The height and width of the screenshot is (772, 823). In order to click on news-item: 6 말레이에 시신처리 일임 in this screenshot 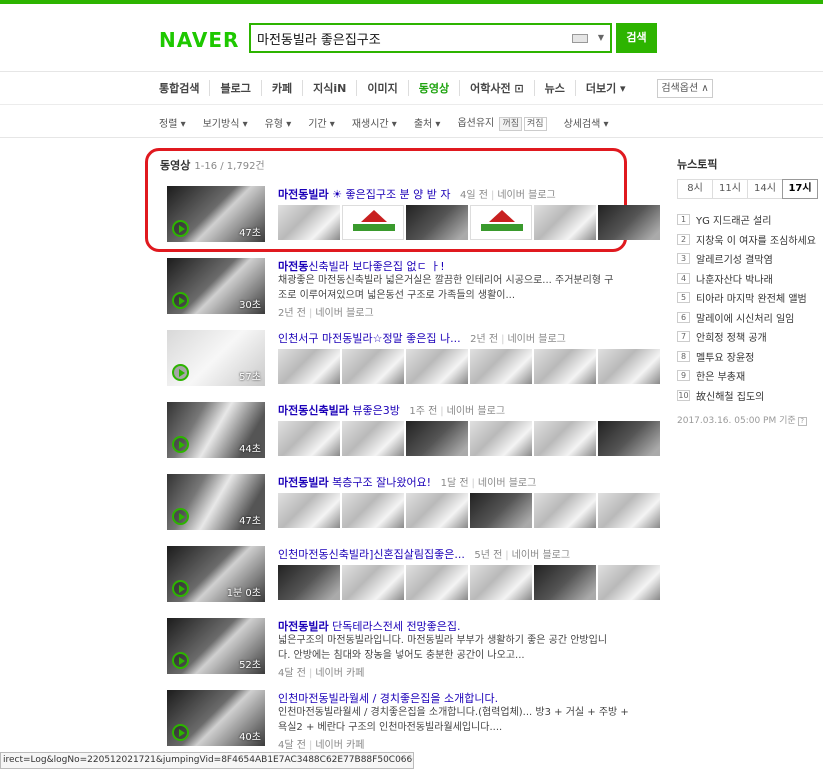, I will do `click(746, 318)`.